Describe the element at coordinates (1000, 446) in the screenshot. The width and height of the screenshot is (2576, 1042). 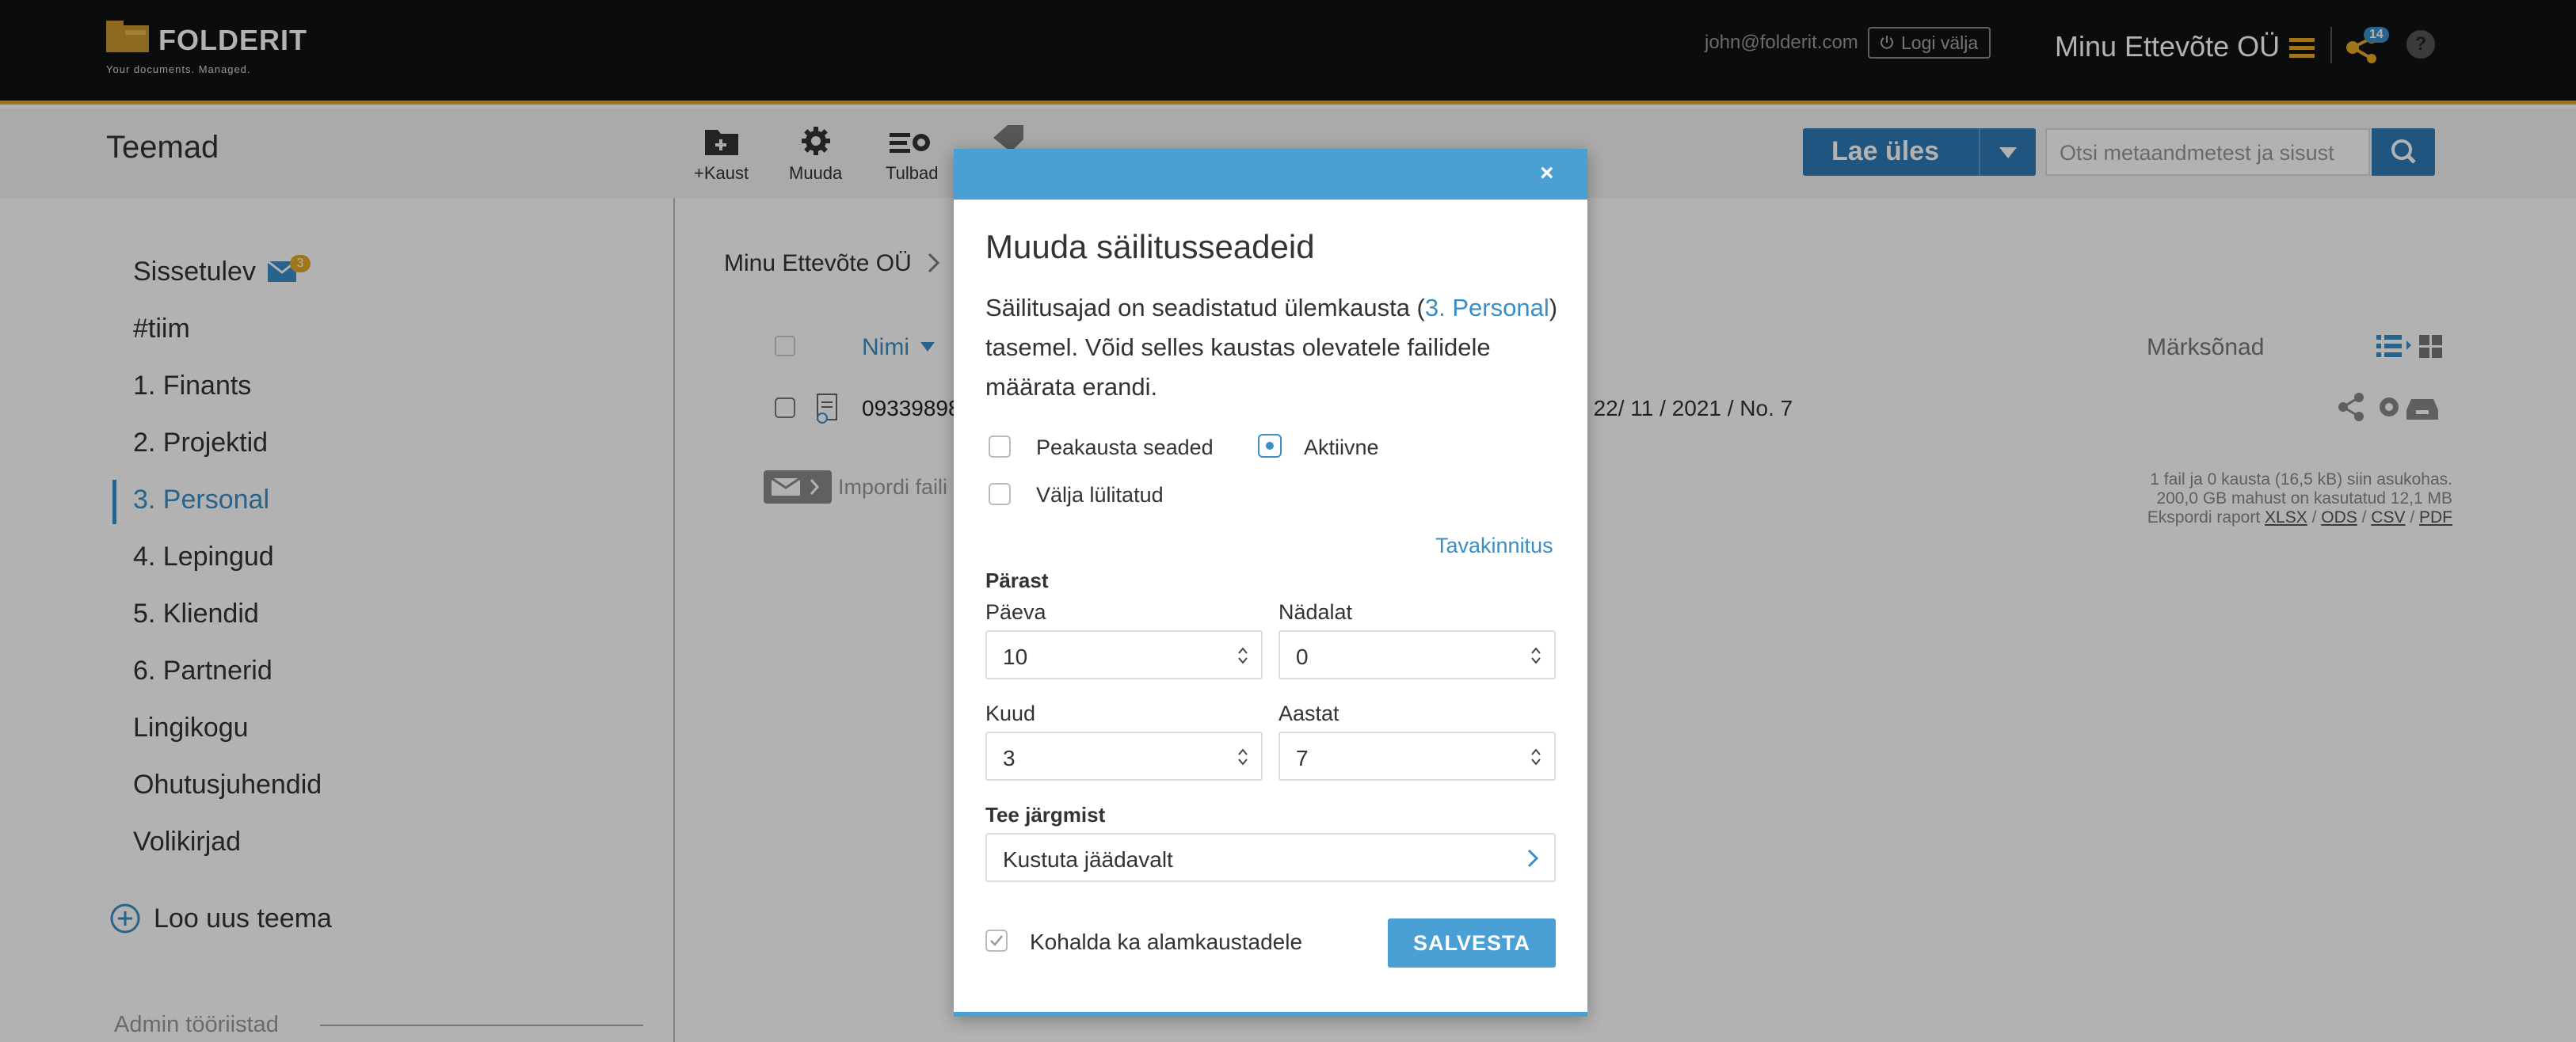
I see `parent-settings-radio` at that location.